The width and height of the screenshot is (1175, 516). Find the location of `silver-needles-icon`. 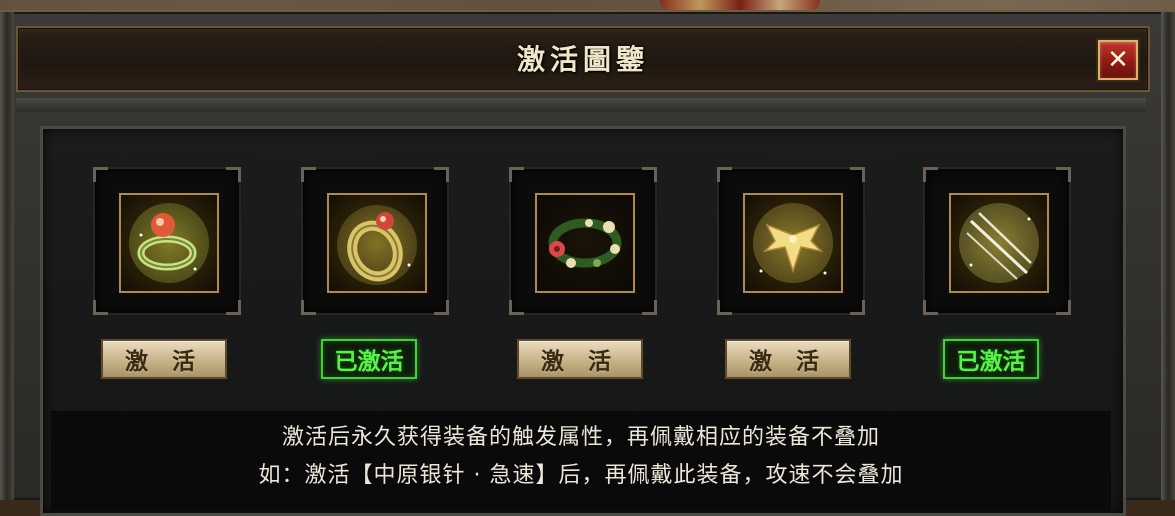

silver-needles-icon is located at coordinates (999, 243).